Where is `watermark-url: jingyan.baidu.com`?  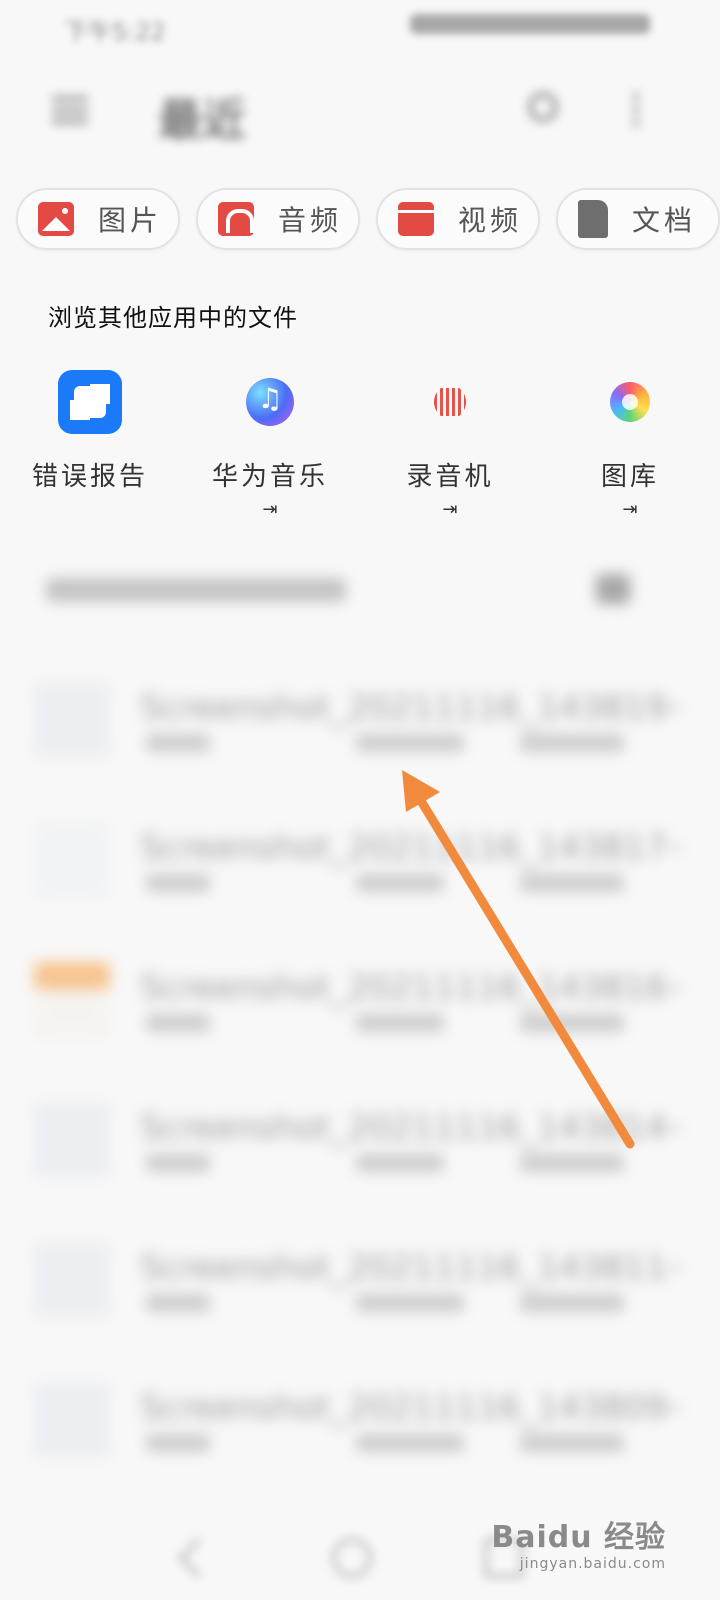
watermark-url: jingyan.baidu.com is located at coordinates (592, 1564).